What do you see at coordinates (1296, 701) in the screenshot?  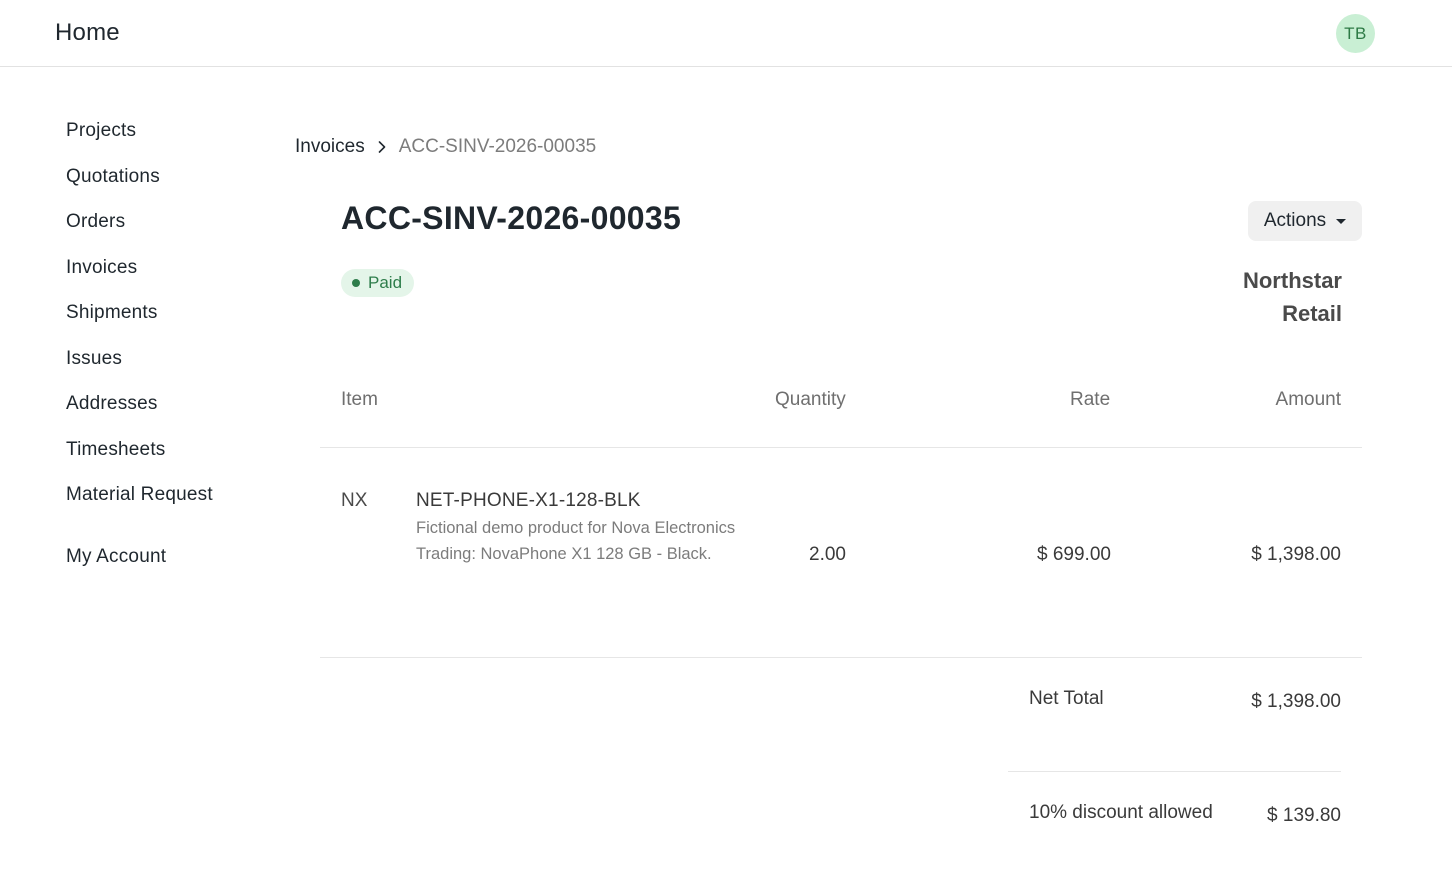 I see `total-value: $ 1,398.00` at bounding box center [1296, 701].